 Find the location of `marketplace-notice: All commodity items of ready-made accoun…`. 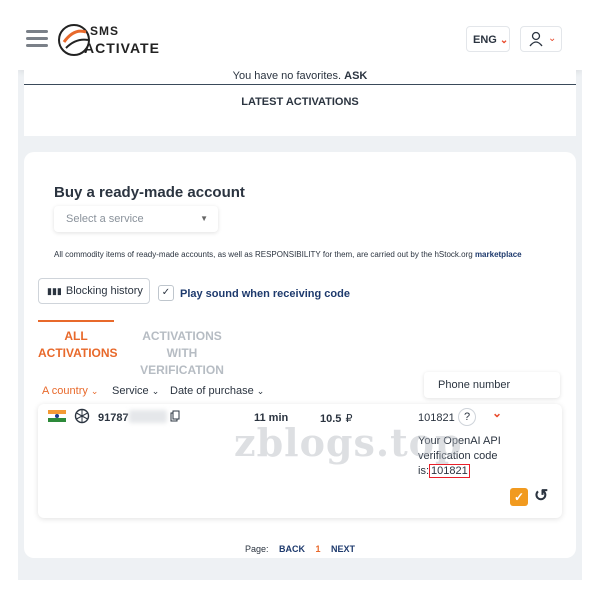

marketplace-notice: All commodity items of ready-made accoun… is located at coordinates (288, 254).